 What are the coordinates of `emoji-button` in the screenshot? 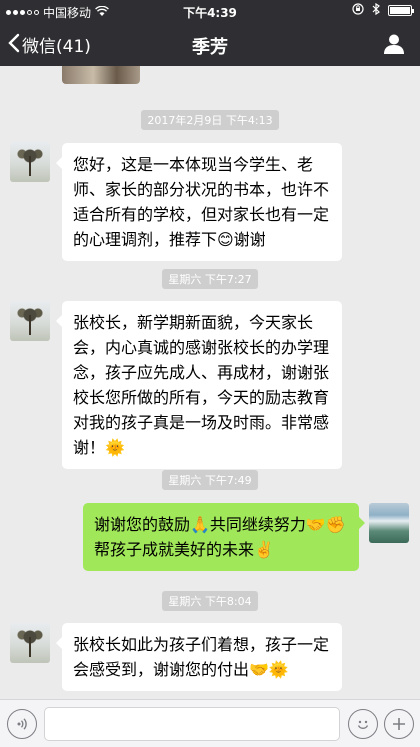 It's located at (363, 724).